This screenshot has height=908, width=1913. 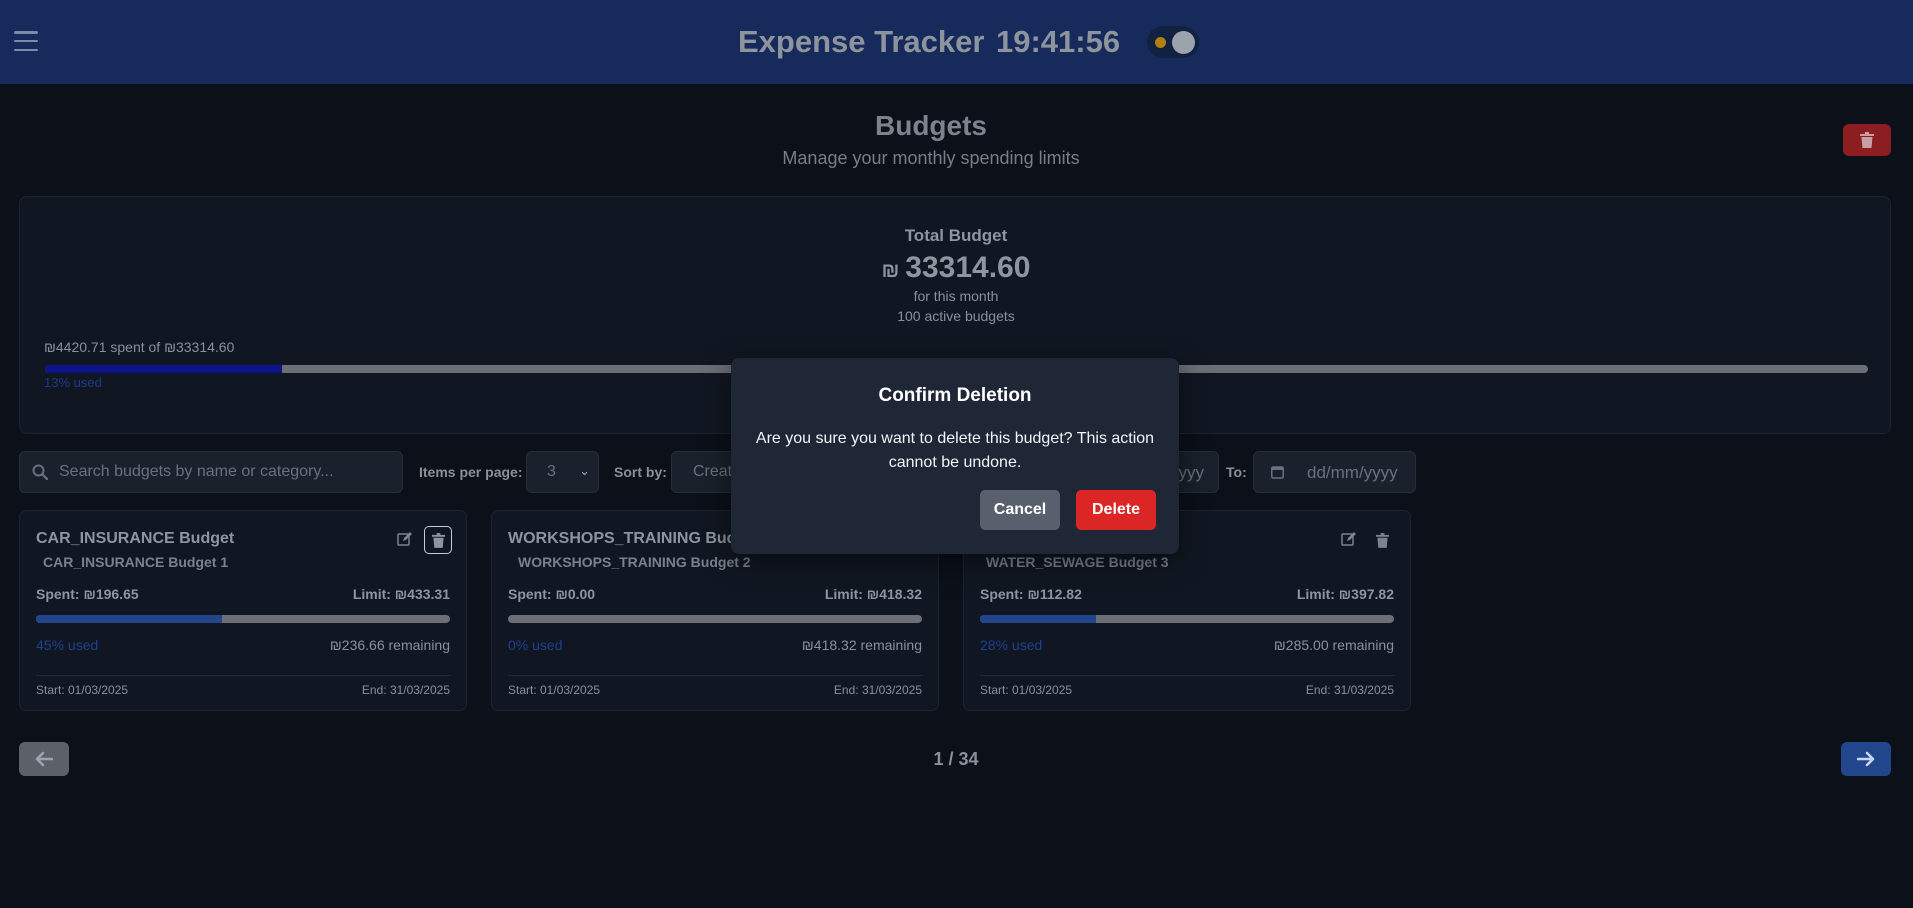 I want to click on theme-toggle, so click(x=1173, y=42).